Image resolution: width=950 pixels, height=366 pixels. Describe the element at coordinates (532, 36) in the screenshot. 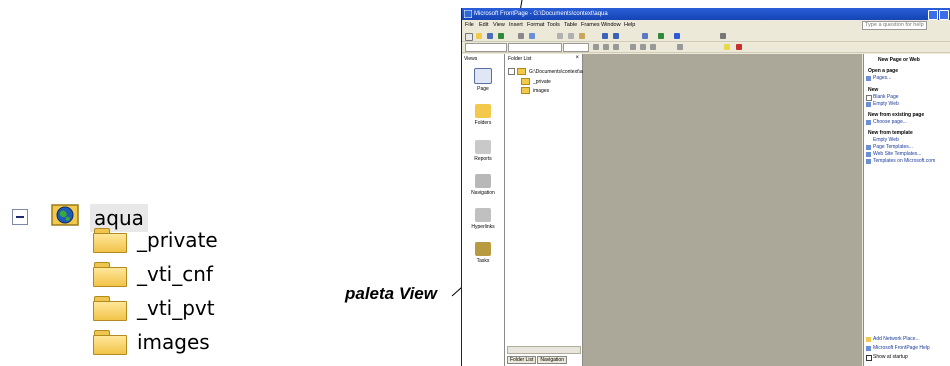

I see `preview-icon` at that location.